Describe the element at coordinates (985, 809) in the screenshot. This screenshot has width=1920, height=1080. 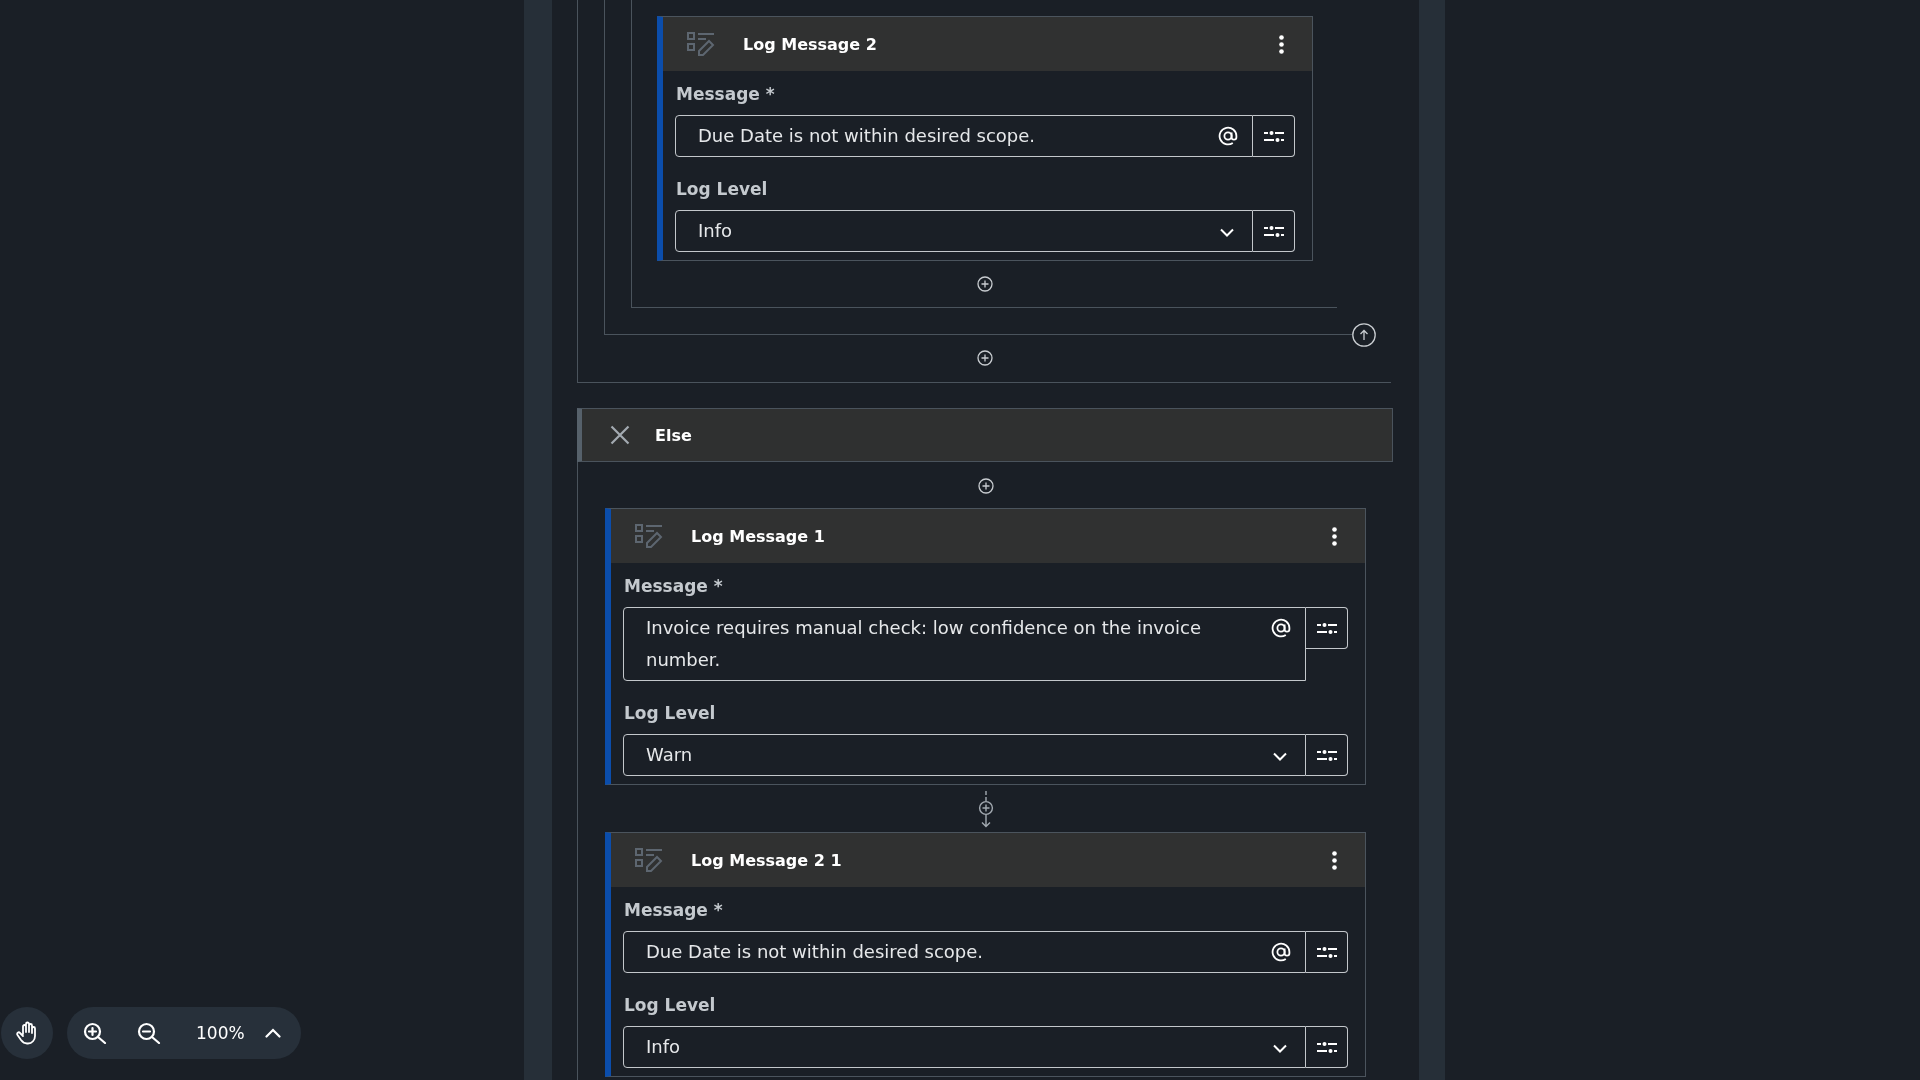
I see `plus-connector-icon` at that location.